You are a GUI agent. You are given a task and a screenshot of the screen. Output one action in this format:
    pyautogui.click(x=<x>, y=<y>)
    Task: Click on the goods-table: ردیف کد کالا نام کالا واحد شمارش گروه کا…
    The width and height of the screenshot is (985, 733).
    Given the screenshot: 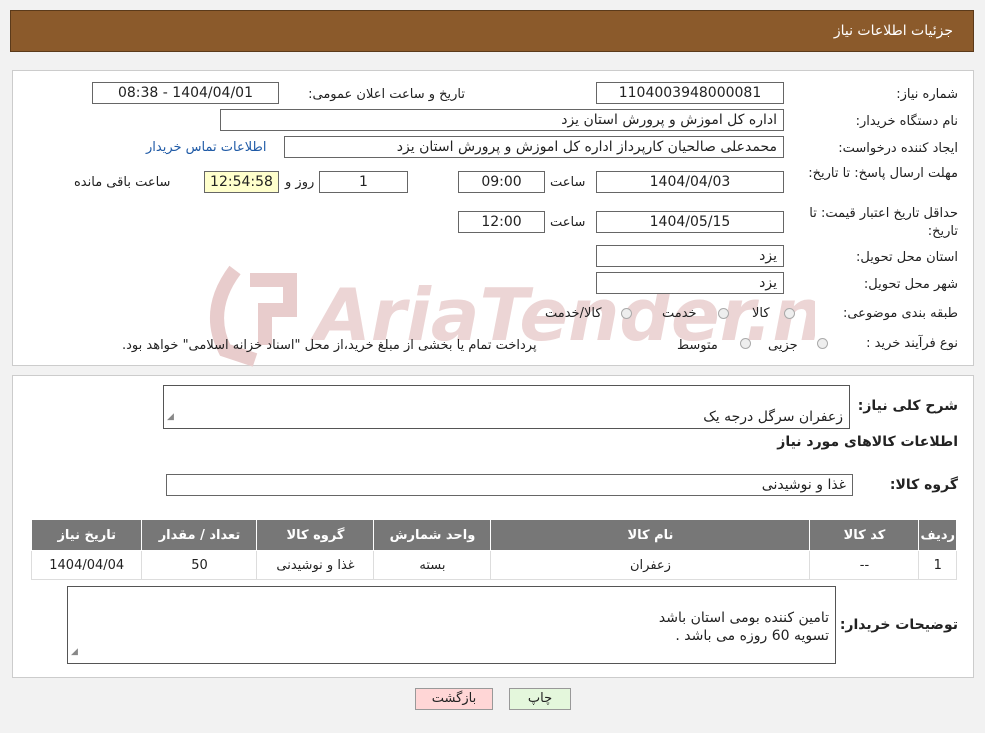 What is the action you would take?
    pyautogui.click(x=493, y=549)
    